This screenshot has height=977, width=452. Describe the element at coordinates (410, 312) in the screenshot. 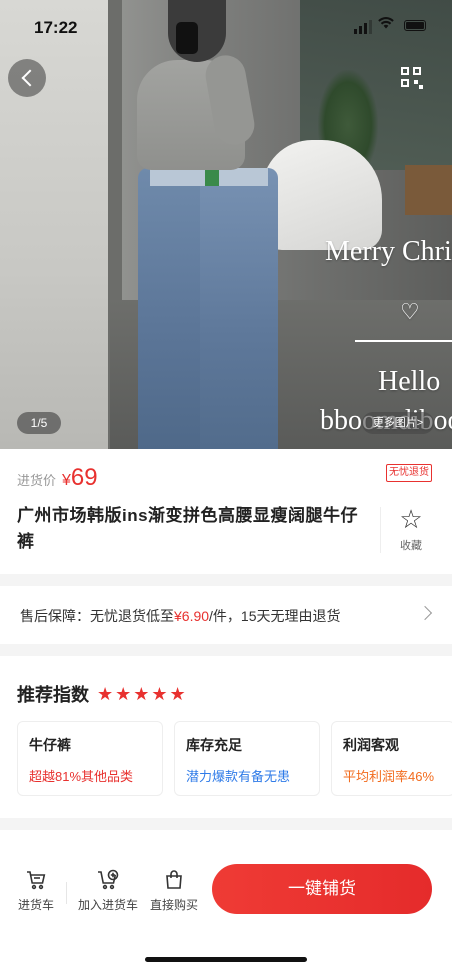

I see `overlay-heart: ♡` at that location.